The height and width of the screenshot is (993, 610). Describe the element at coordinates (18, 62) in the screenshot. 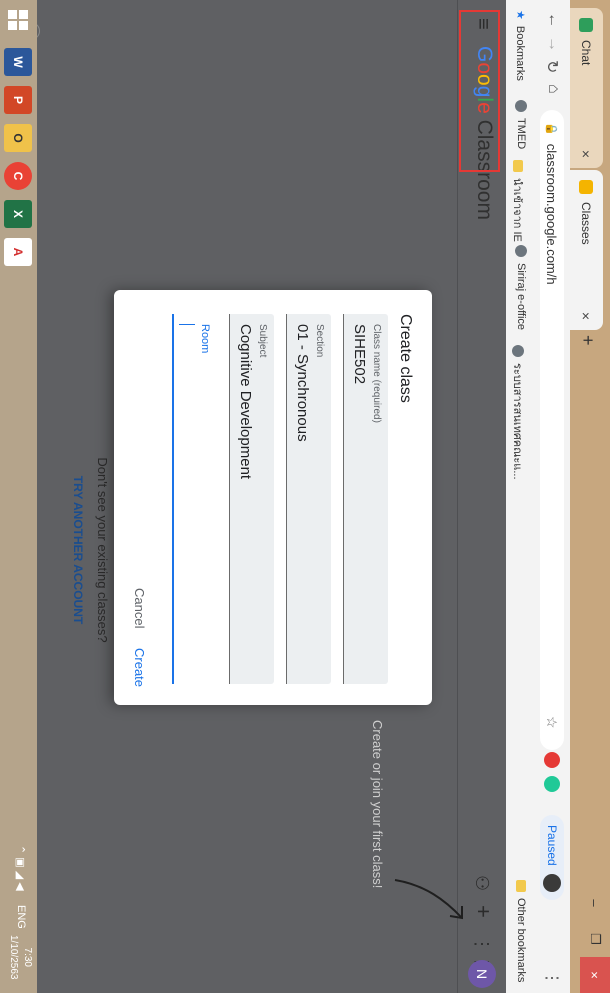

I see `word-app-icon: W` at that location.